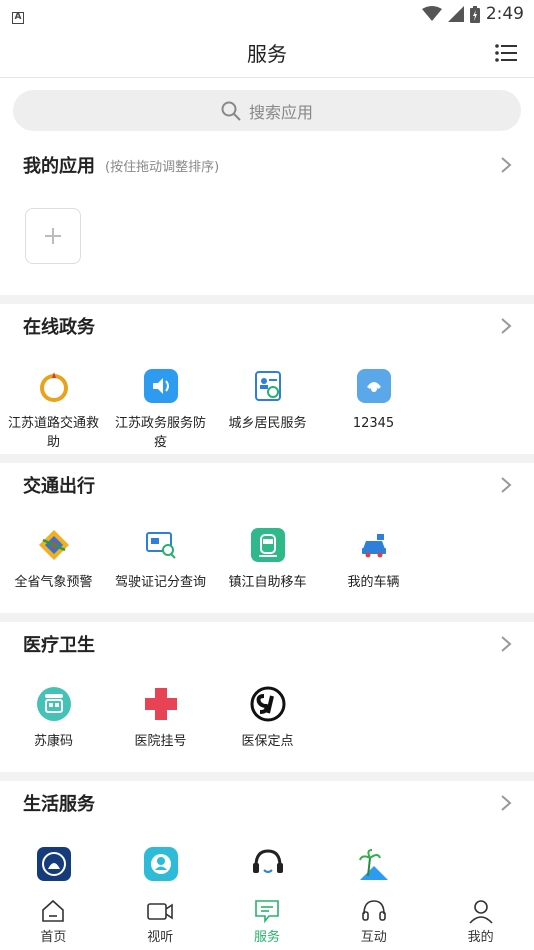 This screenshot has width=534, height=950. I want to click on app-label: 镇江自助移车, so click(267, 582).